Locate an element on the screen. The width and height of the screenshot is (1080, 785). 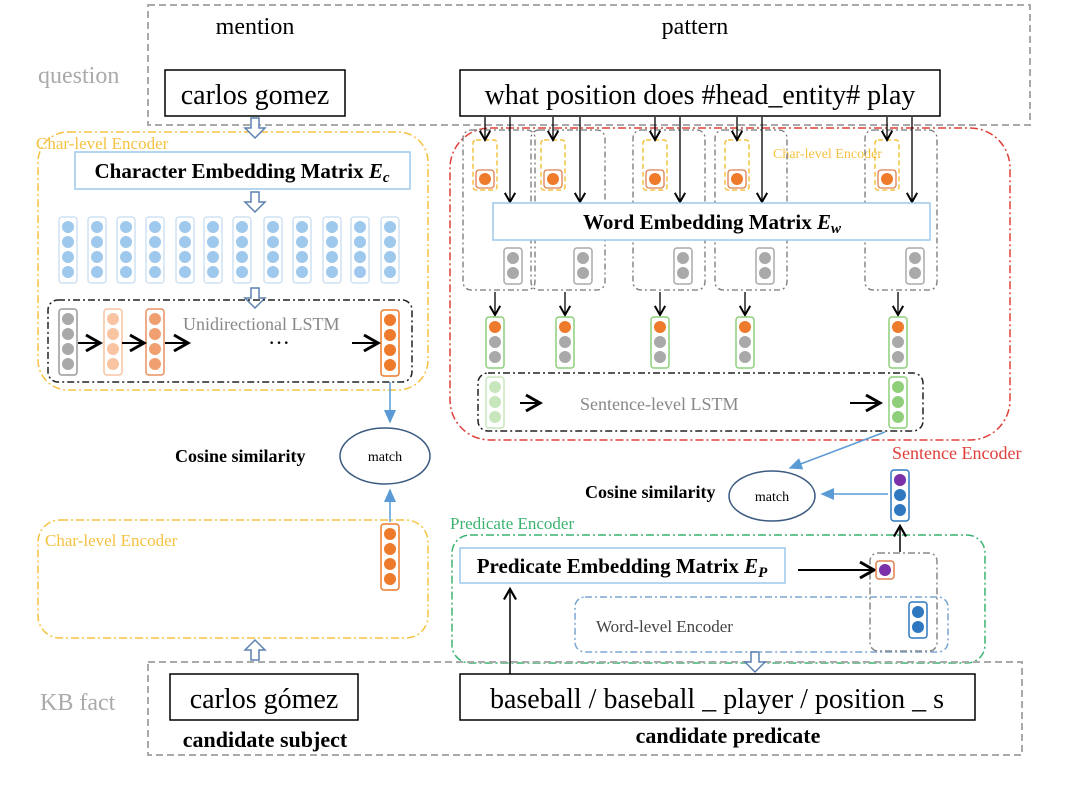
lstm-initial-state is located at coordinates (68, 342).